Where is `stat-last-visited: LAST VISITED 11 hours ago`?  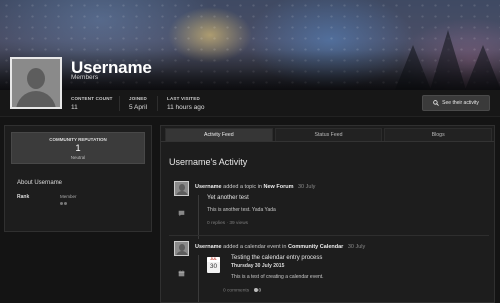 stat-last-visited: LAST VISITED 11 hours ago is located at coordinates (180, 103).